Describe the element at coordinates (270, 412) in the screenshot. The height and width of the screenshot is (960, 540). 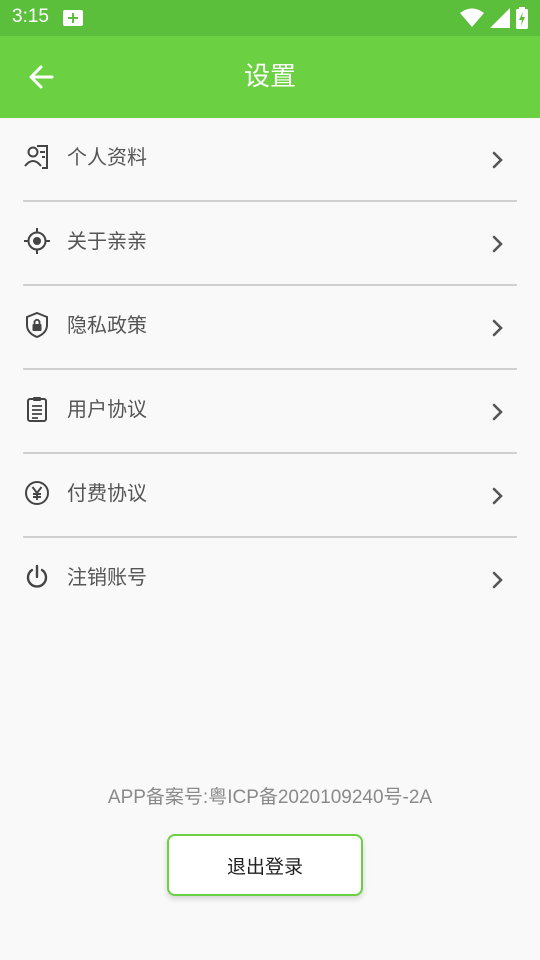
I see `settings-item-user-agreement: 用户协议` at that location.